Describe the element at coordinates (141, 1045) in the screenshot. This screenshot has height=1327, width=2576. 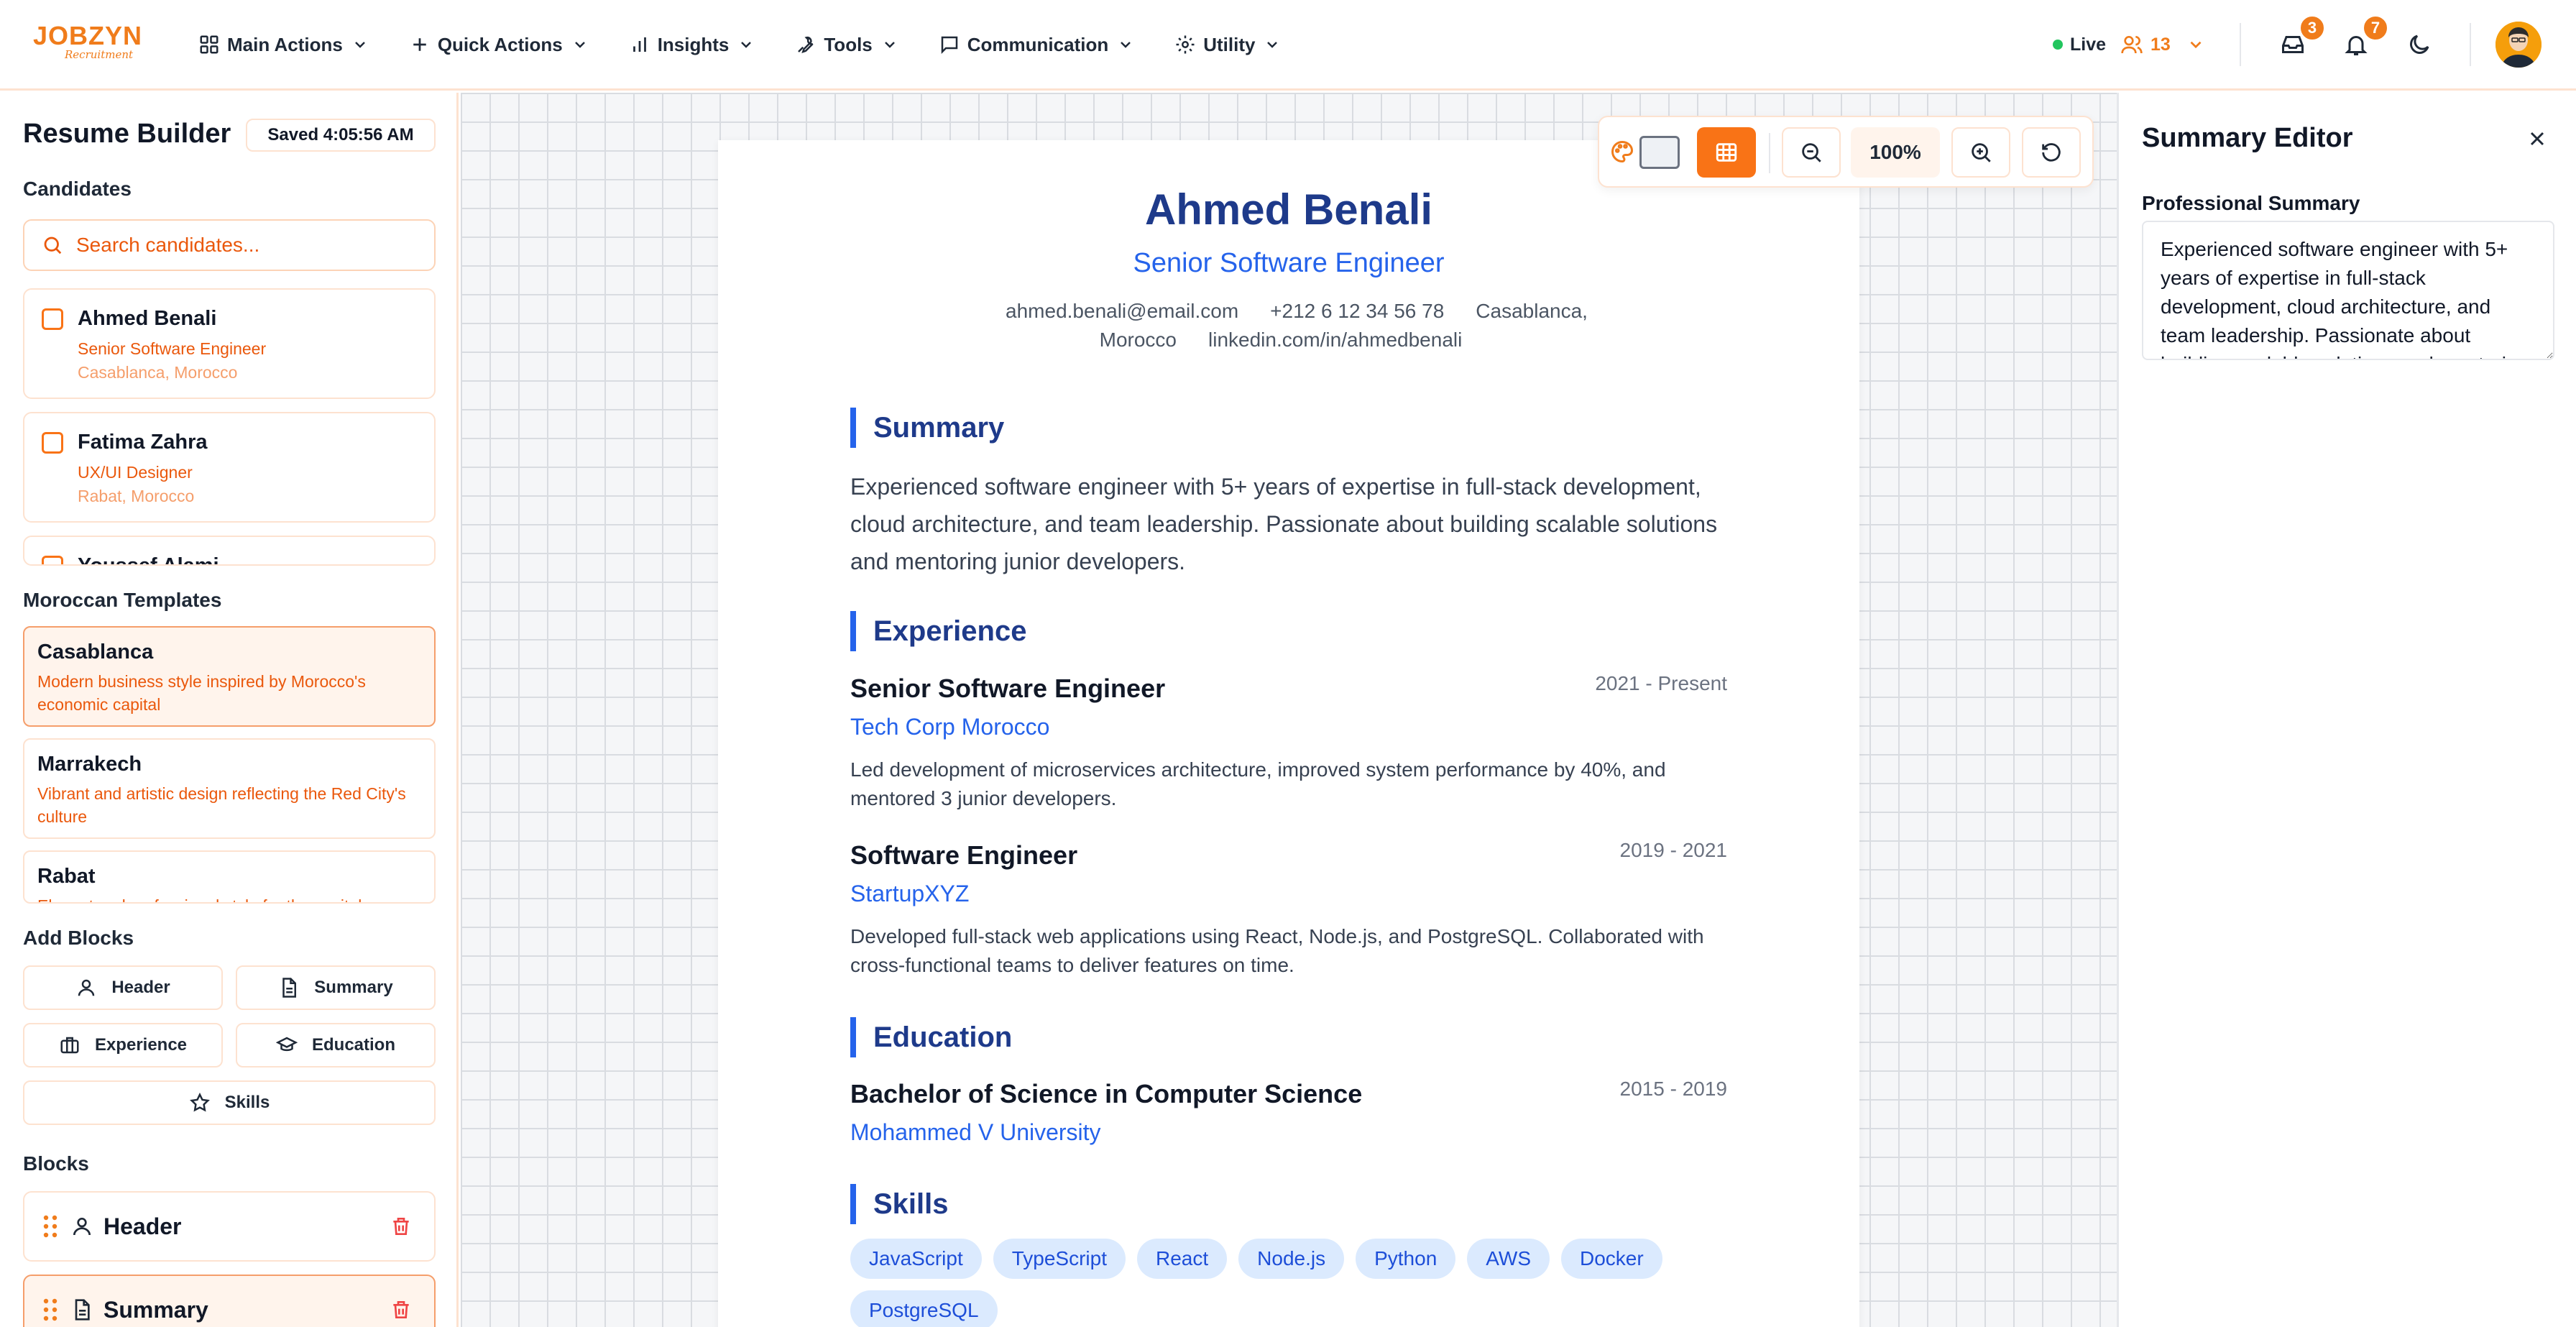
I see `button-label: Experience` at that location.